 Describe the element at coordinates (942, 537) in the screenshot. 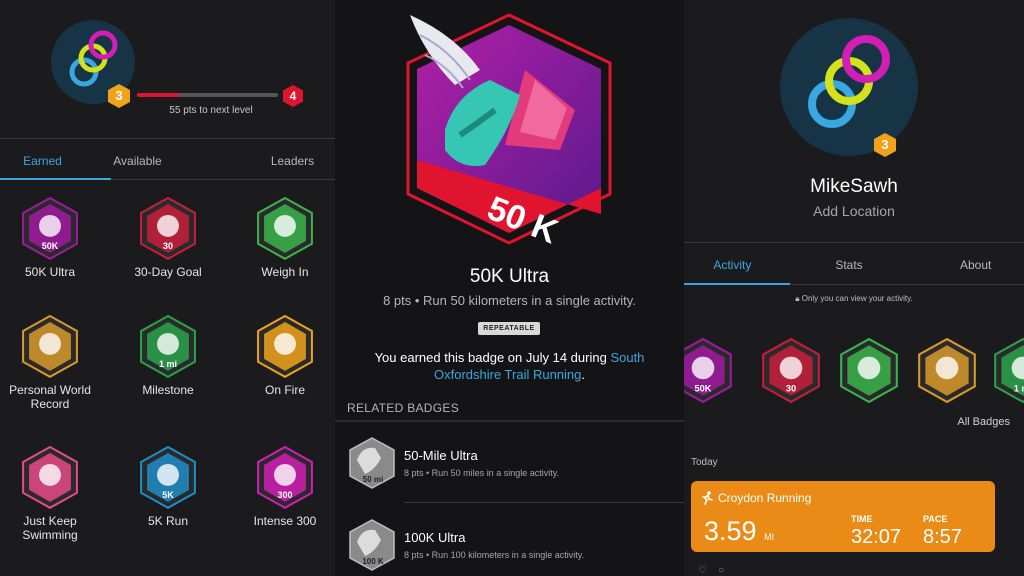

I see `pace-value: 8:57` at that location.